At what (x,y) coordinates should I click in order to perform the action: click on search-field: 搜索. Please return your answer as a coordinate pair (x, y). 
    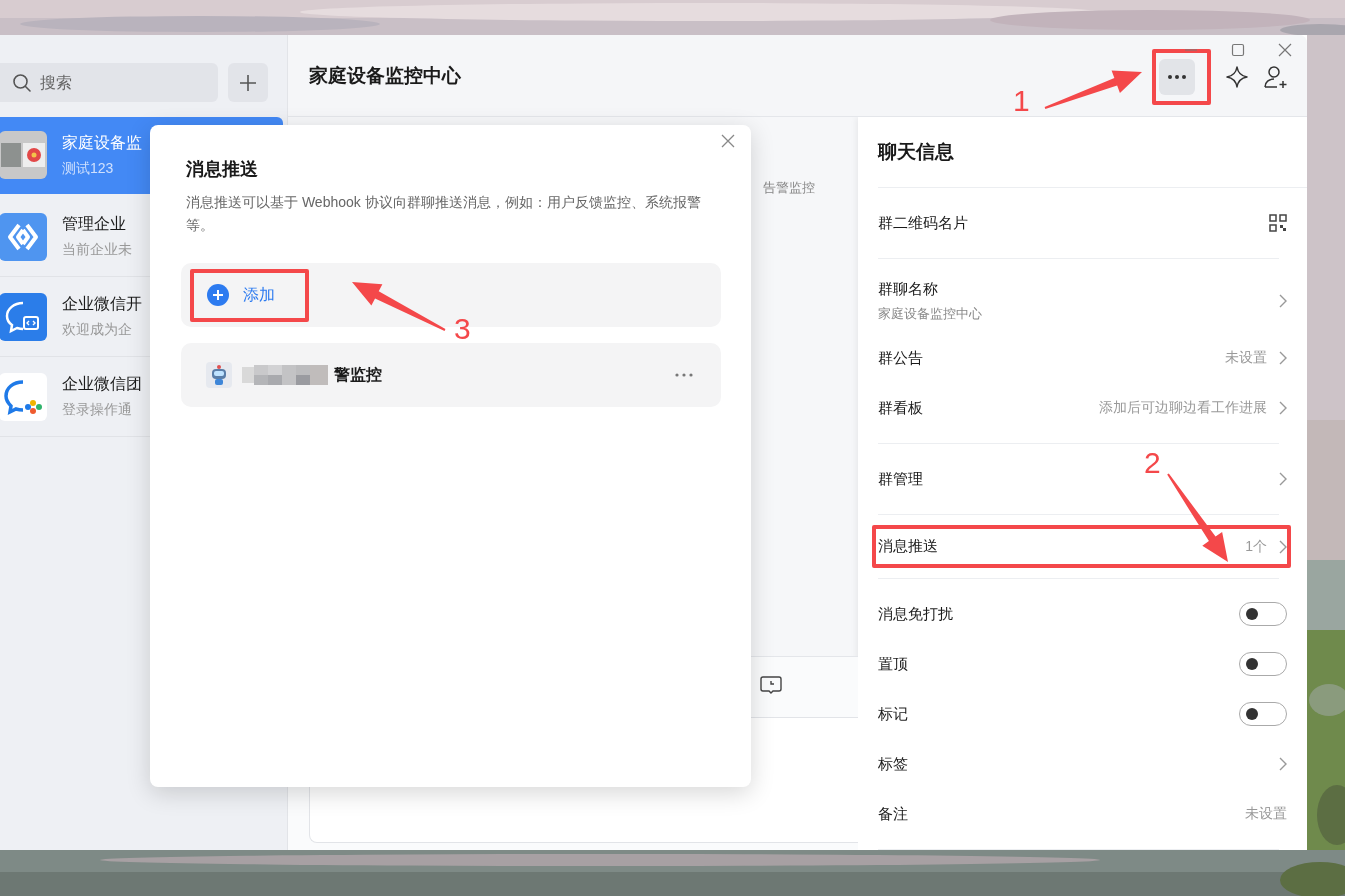
    Looking at the image, I should click on (115, 82).